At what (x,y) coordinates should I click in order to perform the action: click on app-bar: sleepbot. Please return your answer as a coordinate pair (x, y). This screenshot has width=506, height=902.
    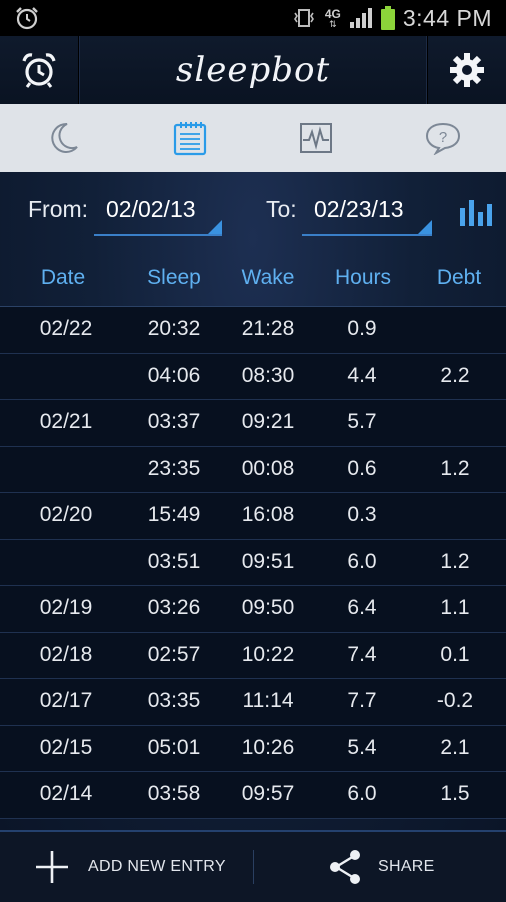
    Looking at the image, I should click on (253, 70).